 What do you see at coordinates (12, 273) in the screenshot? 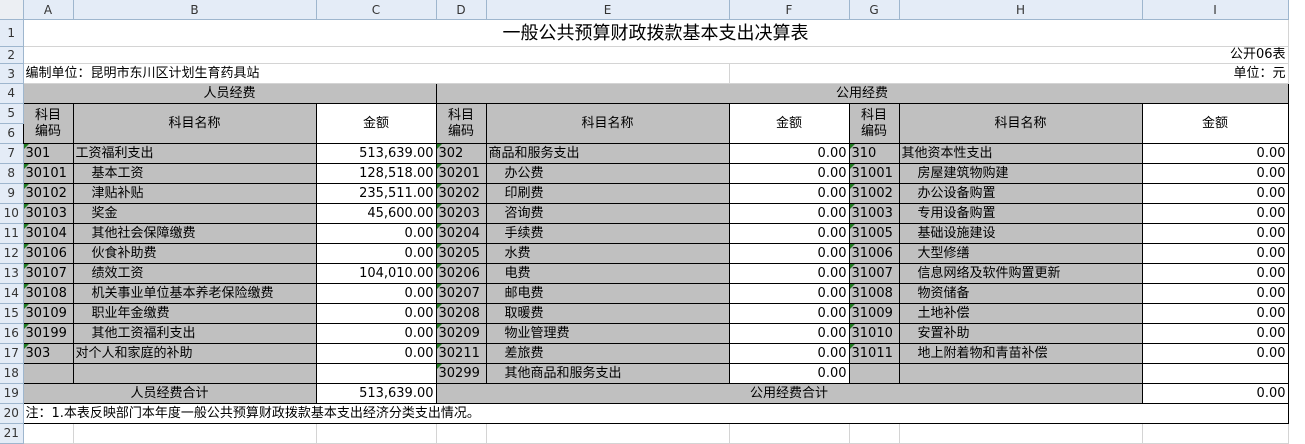
I see `row-header: 13` at bounding box center [12, 273].